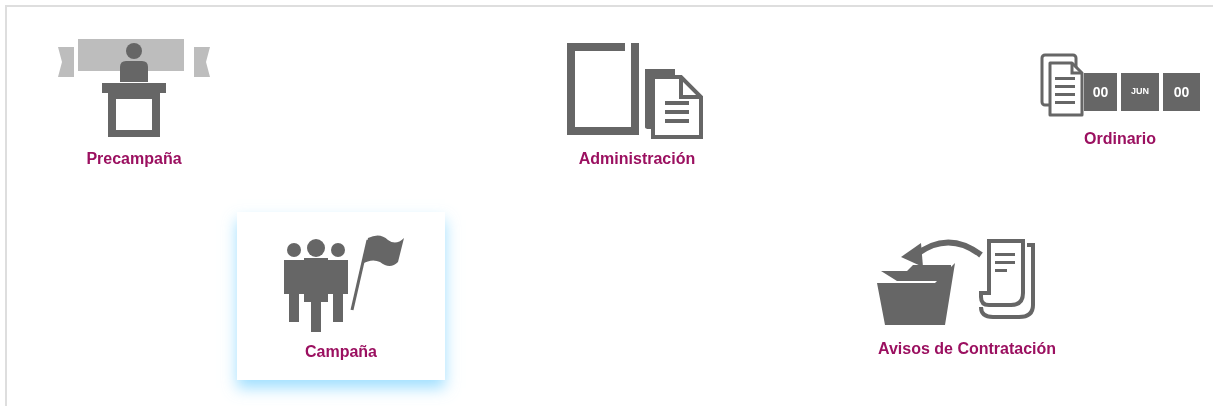 Image resolution: width=1213 pixels, height=406 pixels. What do you see at coordinates (341, 352) in the screenshot?
I see `tile-label: Campaña` at bounding box center [341, 352].